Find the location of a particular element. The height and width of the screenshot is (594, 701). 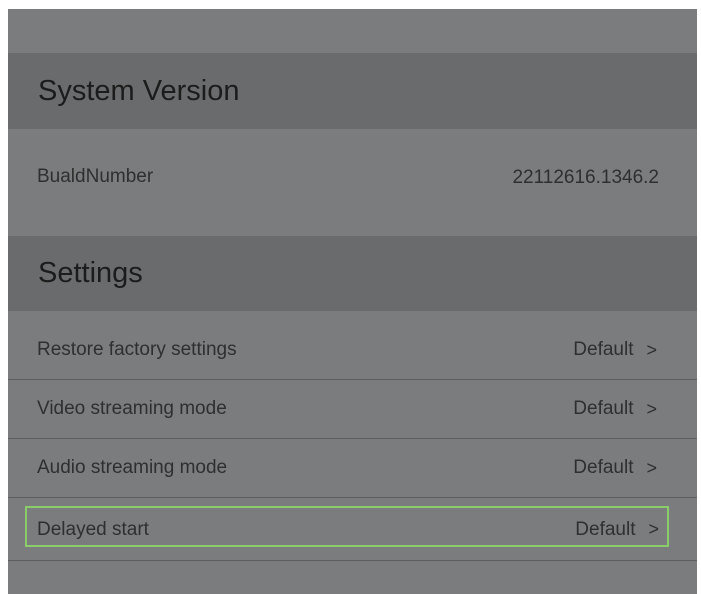

setting-label: Video streaming mode is located at coordinates (132, 408).